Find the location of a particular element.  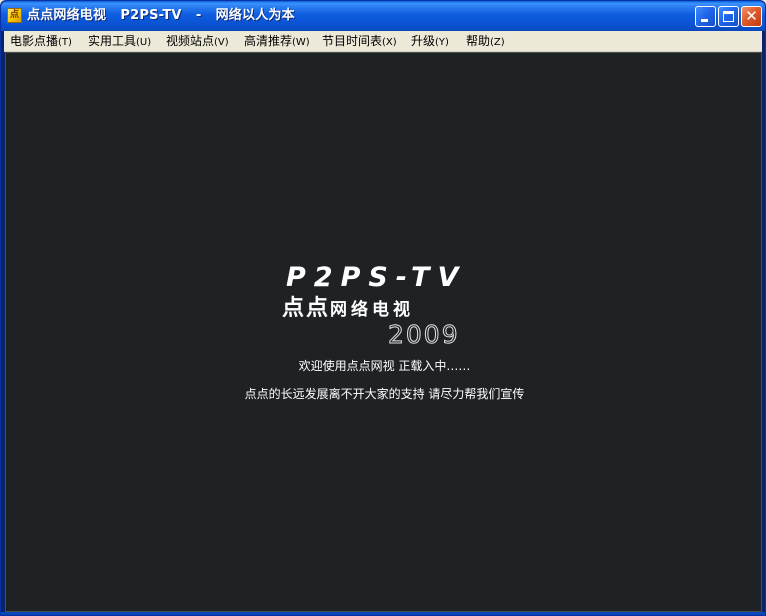

menu-movie-on-demand: 电影点播(T) is located at coordinates (41, 41).